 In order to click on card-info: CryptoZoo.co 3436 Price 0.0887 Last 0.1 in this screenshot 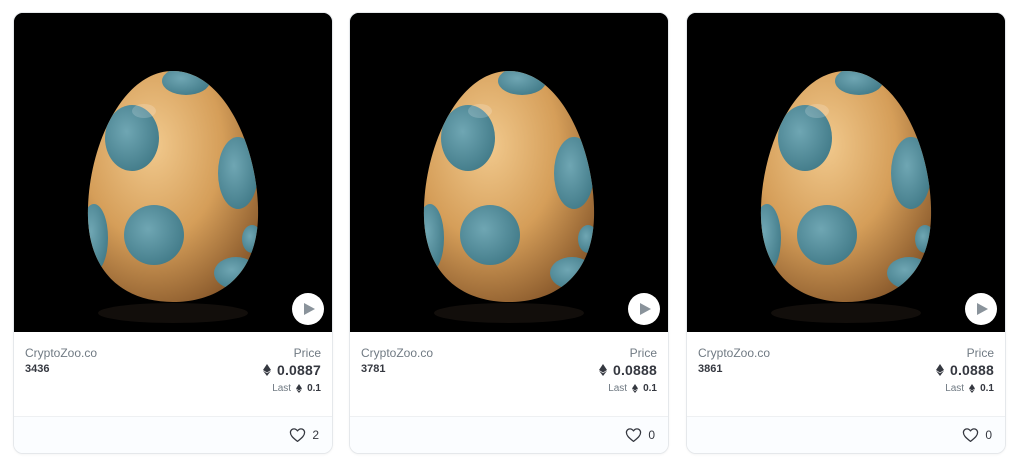, I will do `click(173, 374)`.